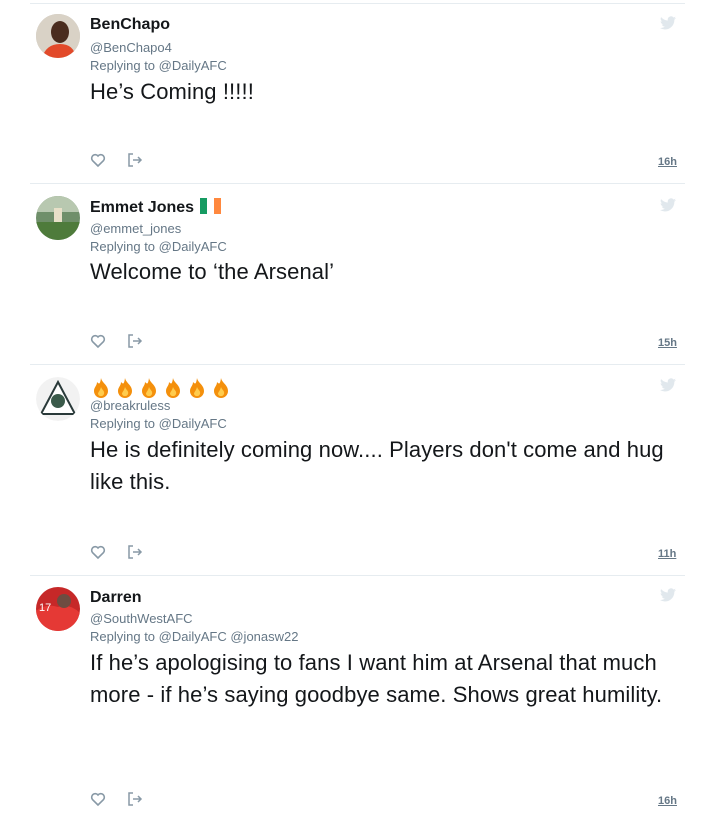 Image resolution: width=720 pixels, height=814 pixels. Describe the element at coordinates (130, 25) in the screenshot. I see `display-name: BenChapo` at that location.